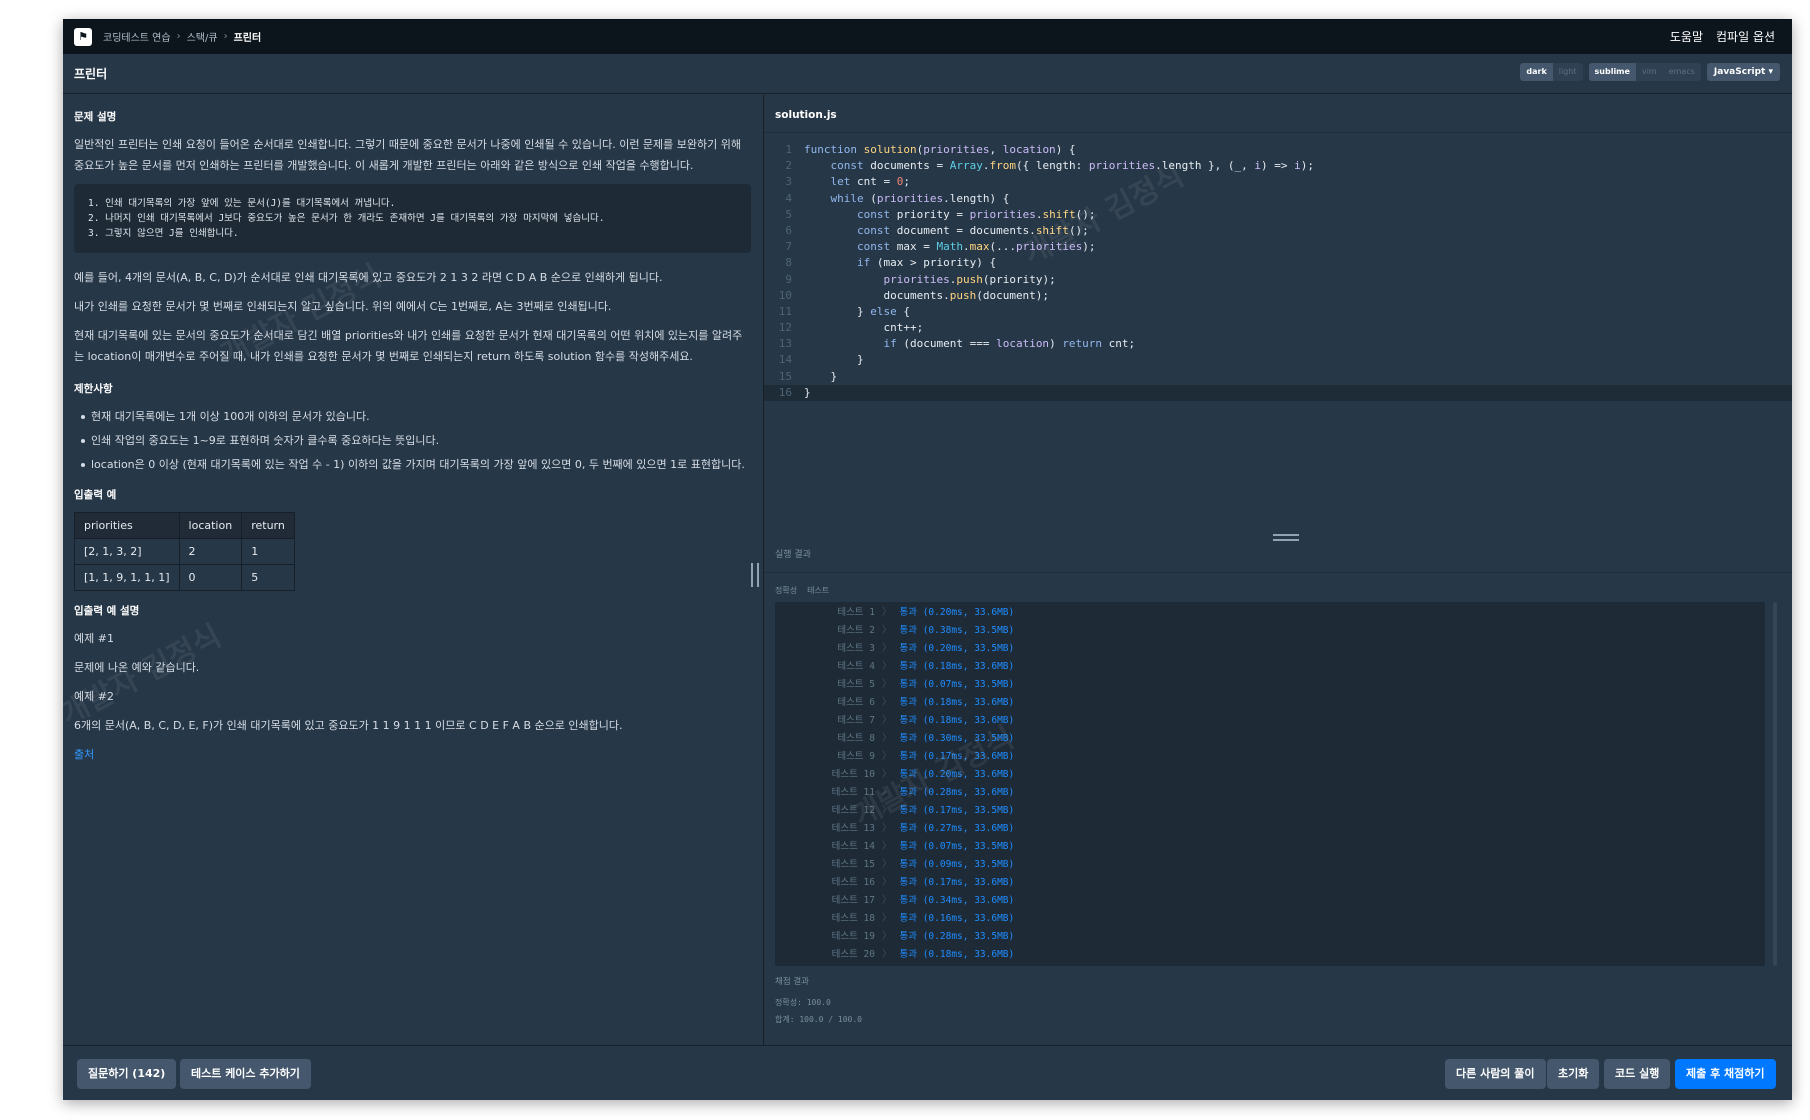  What do you see at coordinates (210, 551) in the screenshot?
I see `table-cell: 2` at bounding box center [210, 551].